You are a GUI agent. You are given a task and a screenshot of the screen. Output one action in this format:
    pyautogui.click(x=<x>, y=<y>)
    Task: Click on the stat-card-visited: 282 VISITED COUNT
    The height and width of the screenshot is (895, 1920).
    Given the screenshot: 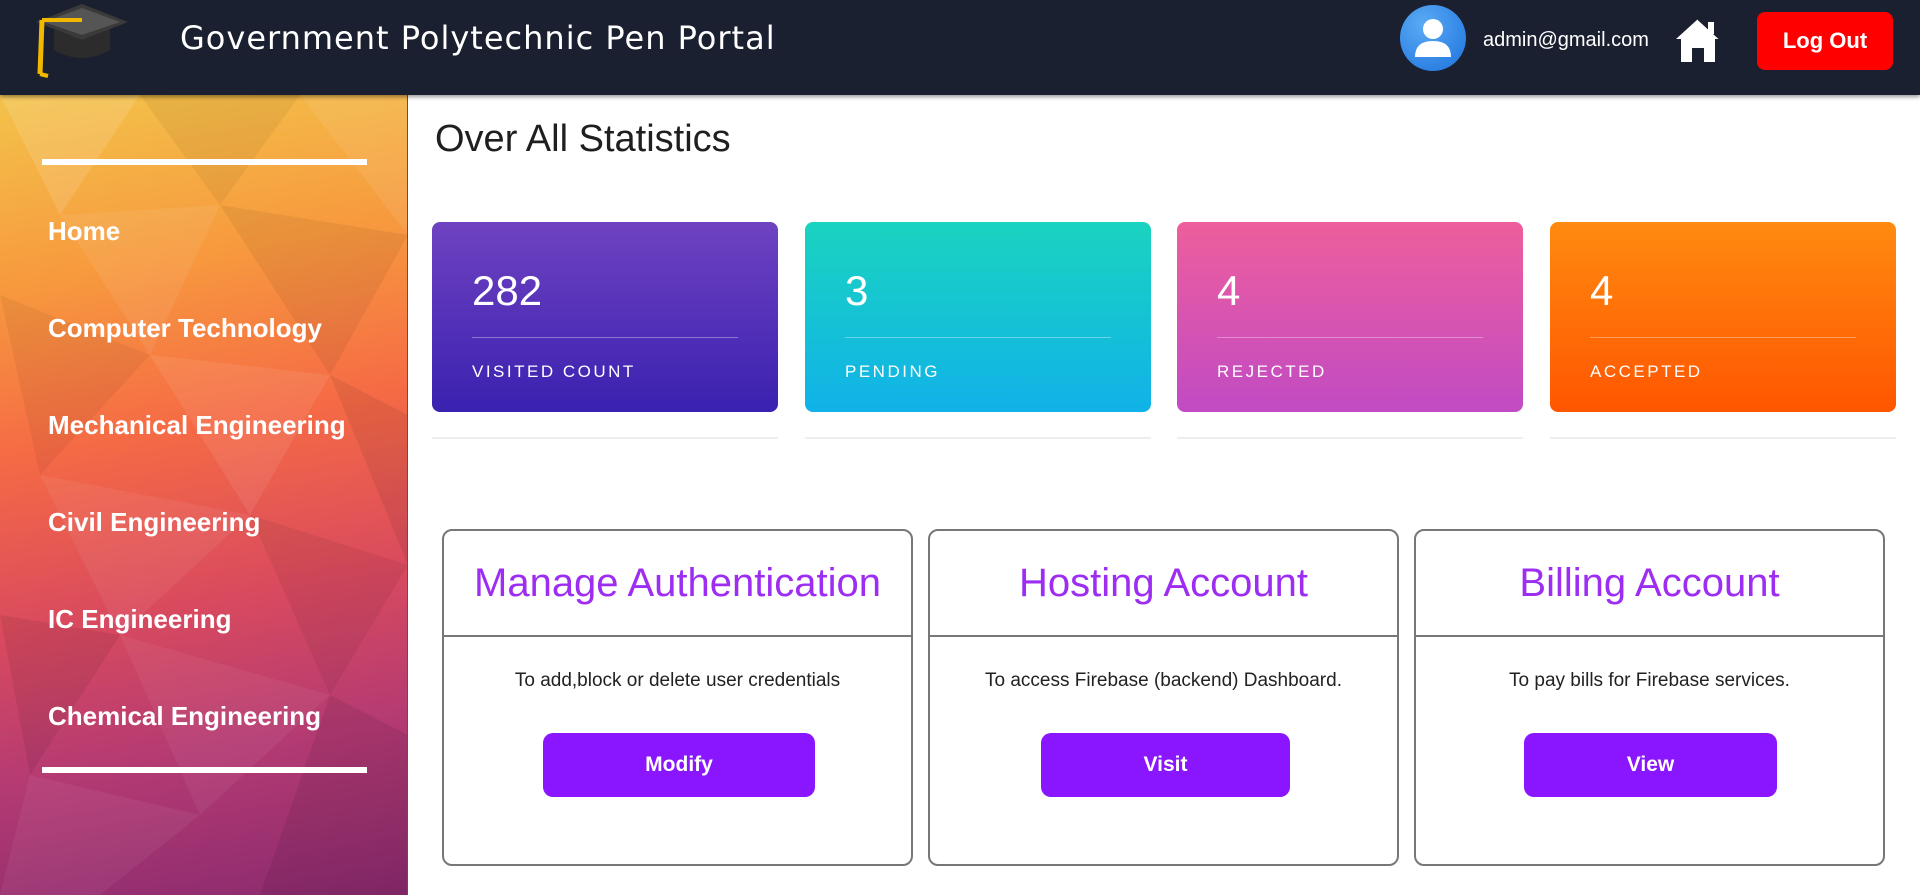 What is the action you would take?
    pyautogui.click(x=605, y=317)
    